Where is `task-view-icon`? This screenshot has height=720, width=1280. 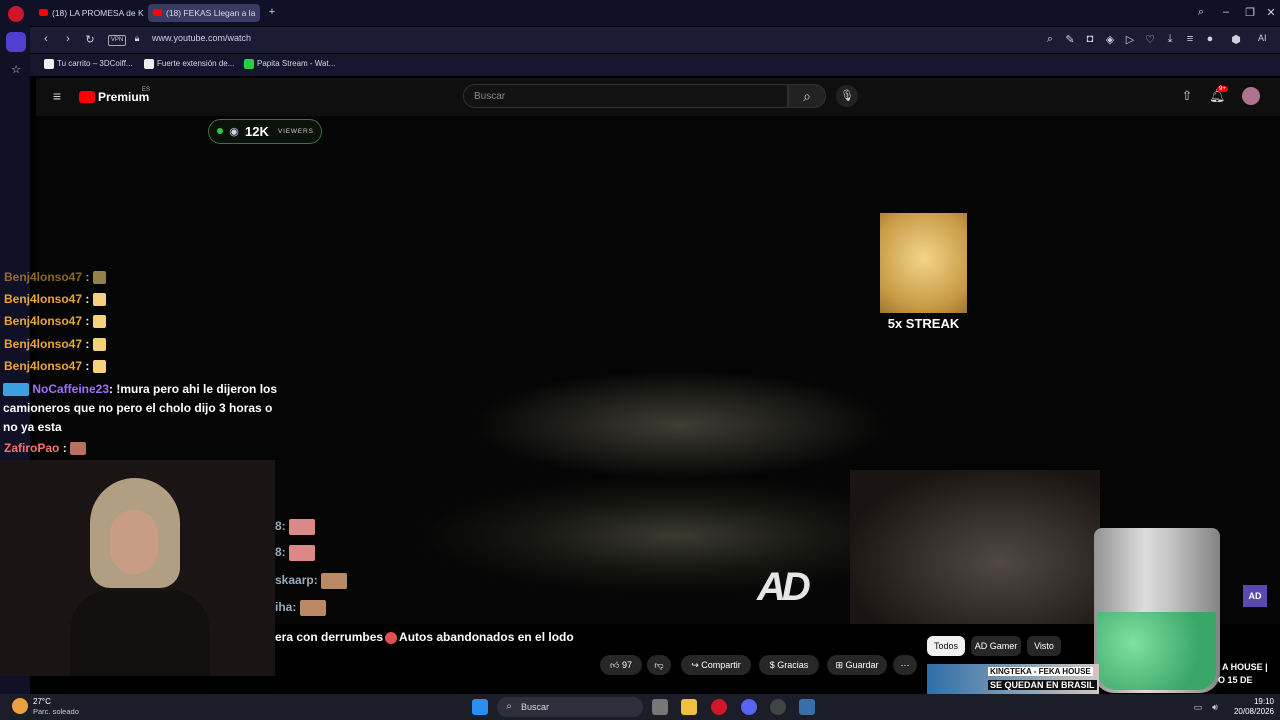 task-view-icon is located at coordinates (660, 707).